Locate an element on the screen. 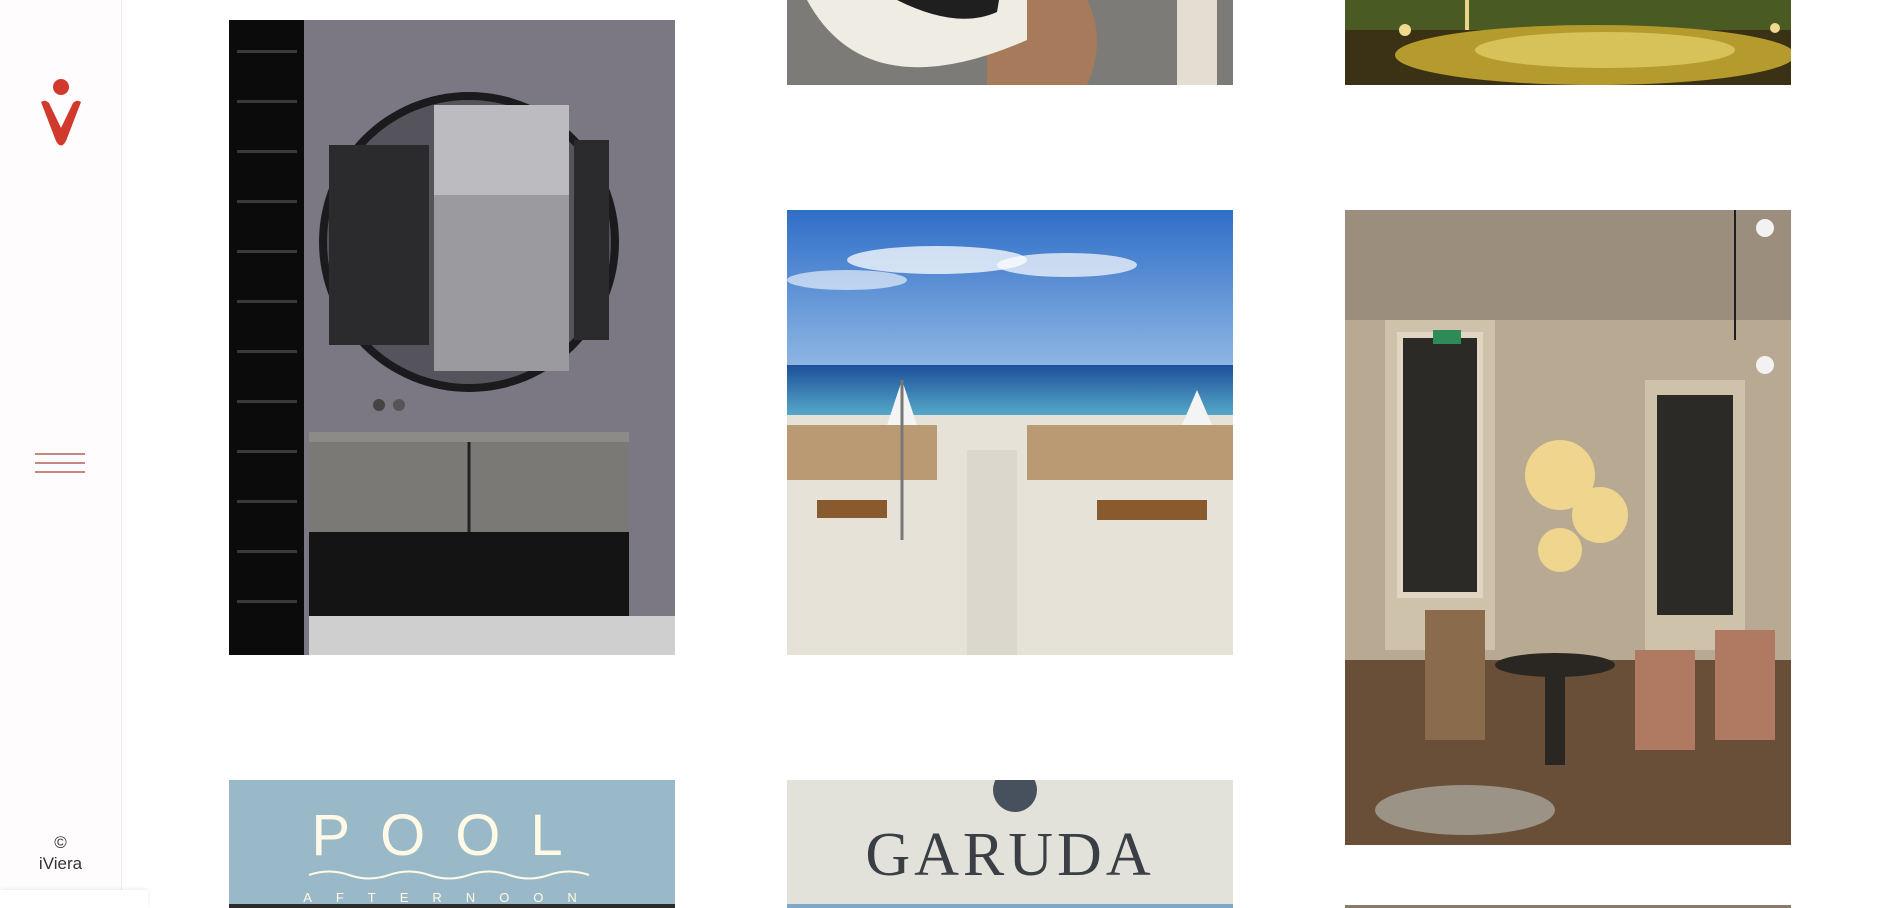 This screenshot has height=908, width=1892. beach-photo is located at coordinates (1010, 432).